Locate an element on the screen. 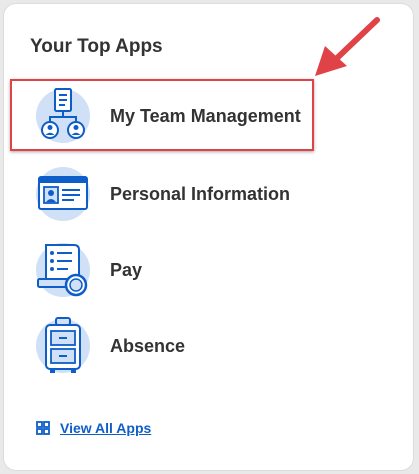  card-title: Your Top Apps is located at coordinates (96, 46).